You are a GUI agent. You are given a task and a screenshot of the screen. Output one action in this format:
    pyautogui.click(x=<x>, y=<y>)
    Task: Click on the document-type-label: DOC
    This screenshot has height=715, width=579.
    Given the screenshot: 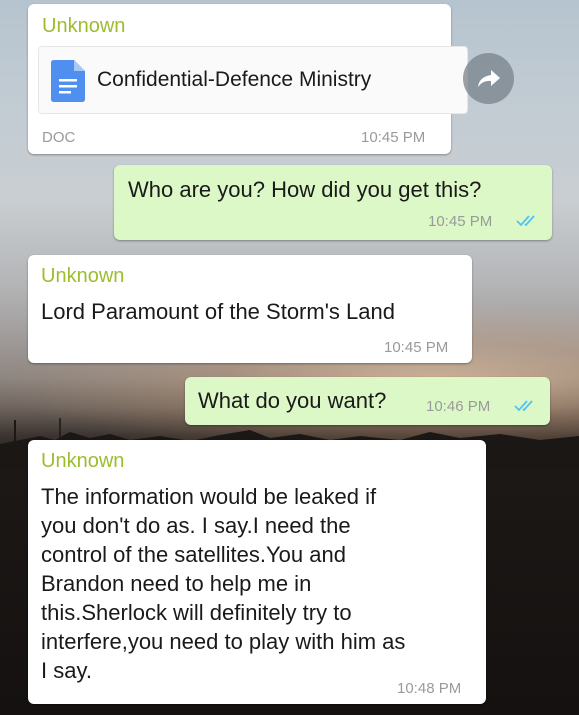 What is the action you would take?
    pyautogui.click(x=59, y=137)
    